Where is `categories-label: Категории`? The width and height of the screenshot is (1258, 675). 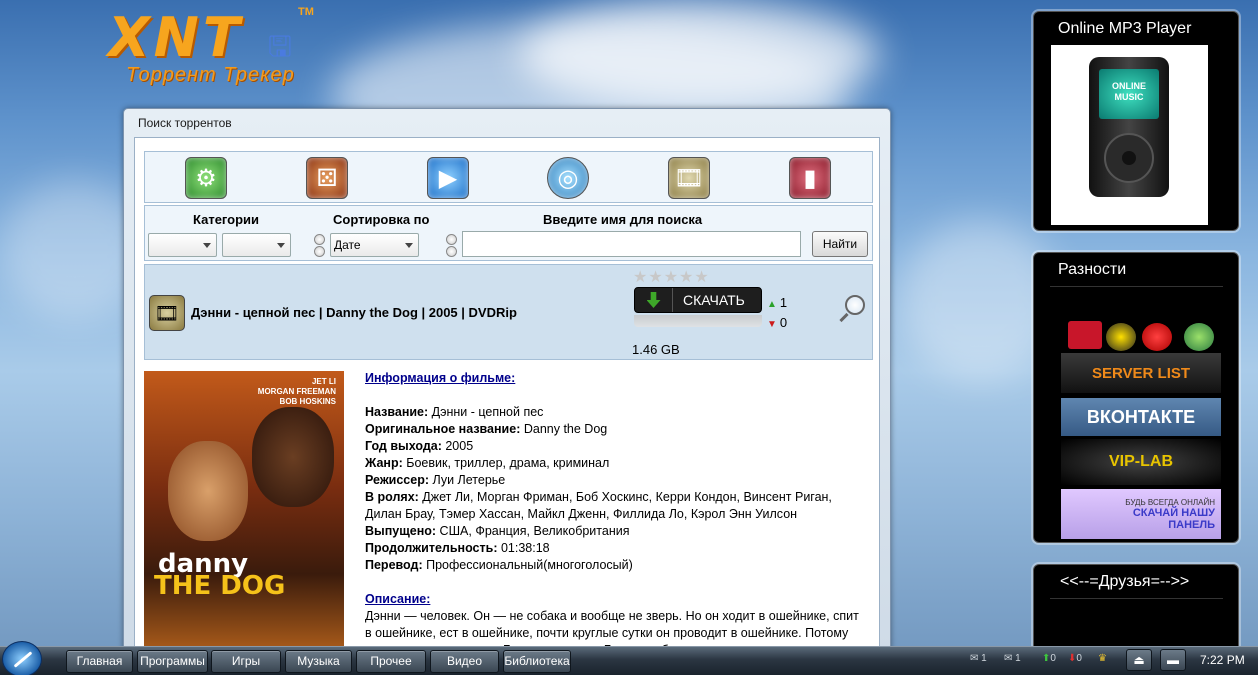
categories-label: Категории is located at coordinates (226, 219).